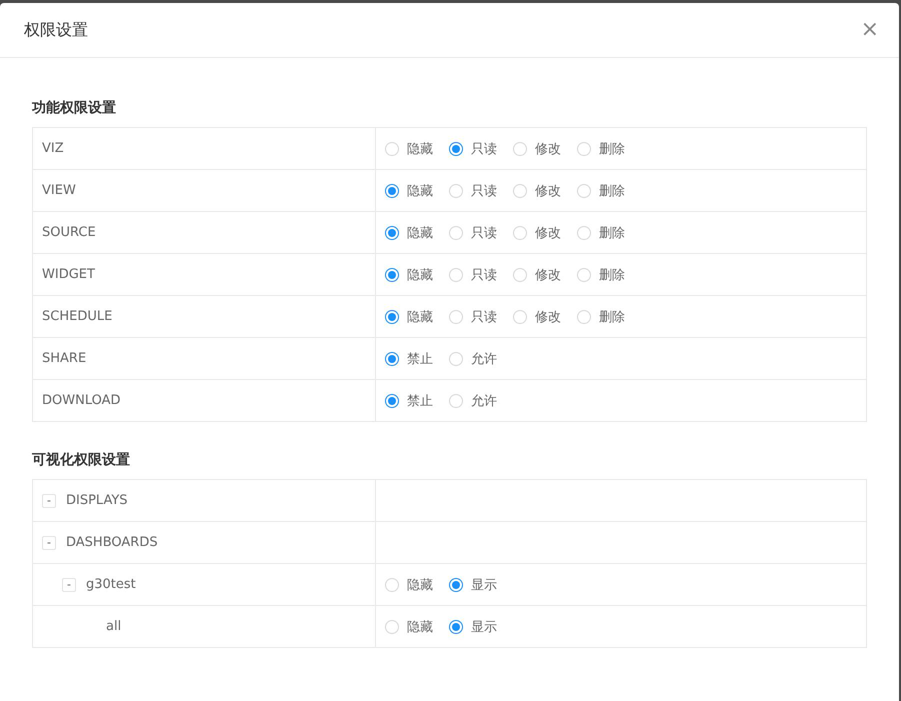  I want to click on tree-item-label: all, so click(114, 626).